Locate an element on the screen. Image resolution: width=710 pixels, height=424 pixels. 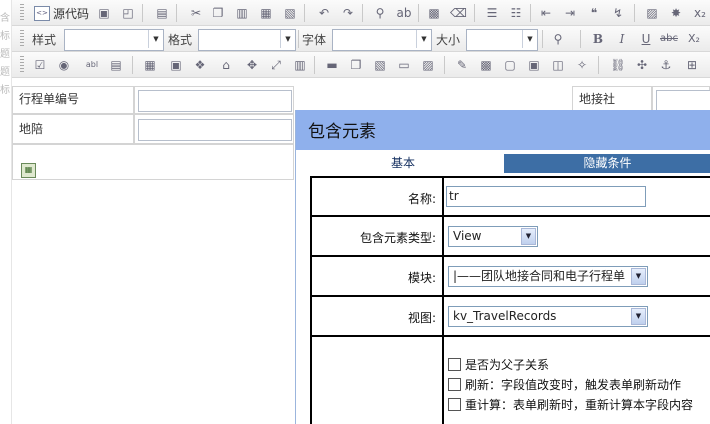
subscript-icon: x₂ is located at coordinates (700, 13).